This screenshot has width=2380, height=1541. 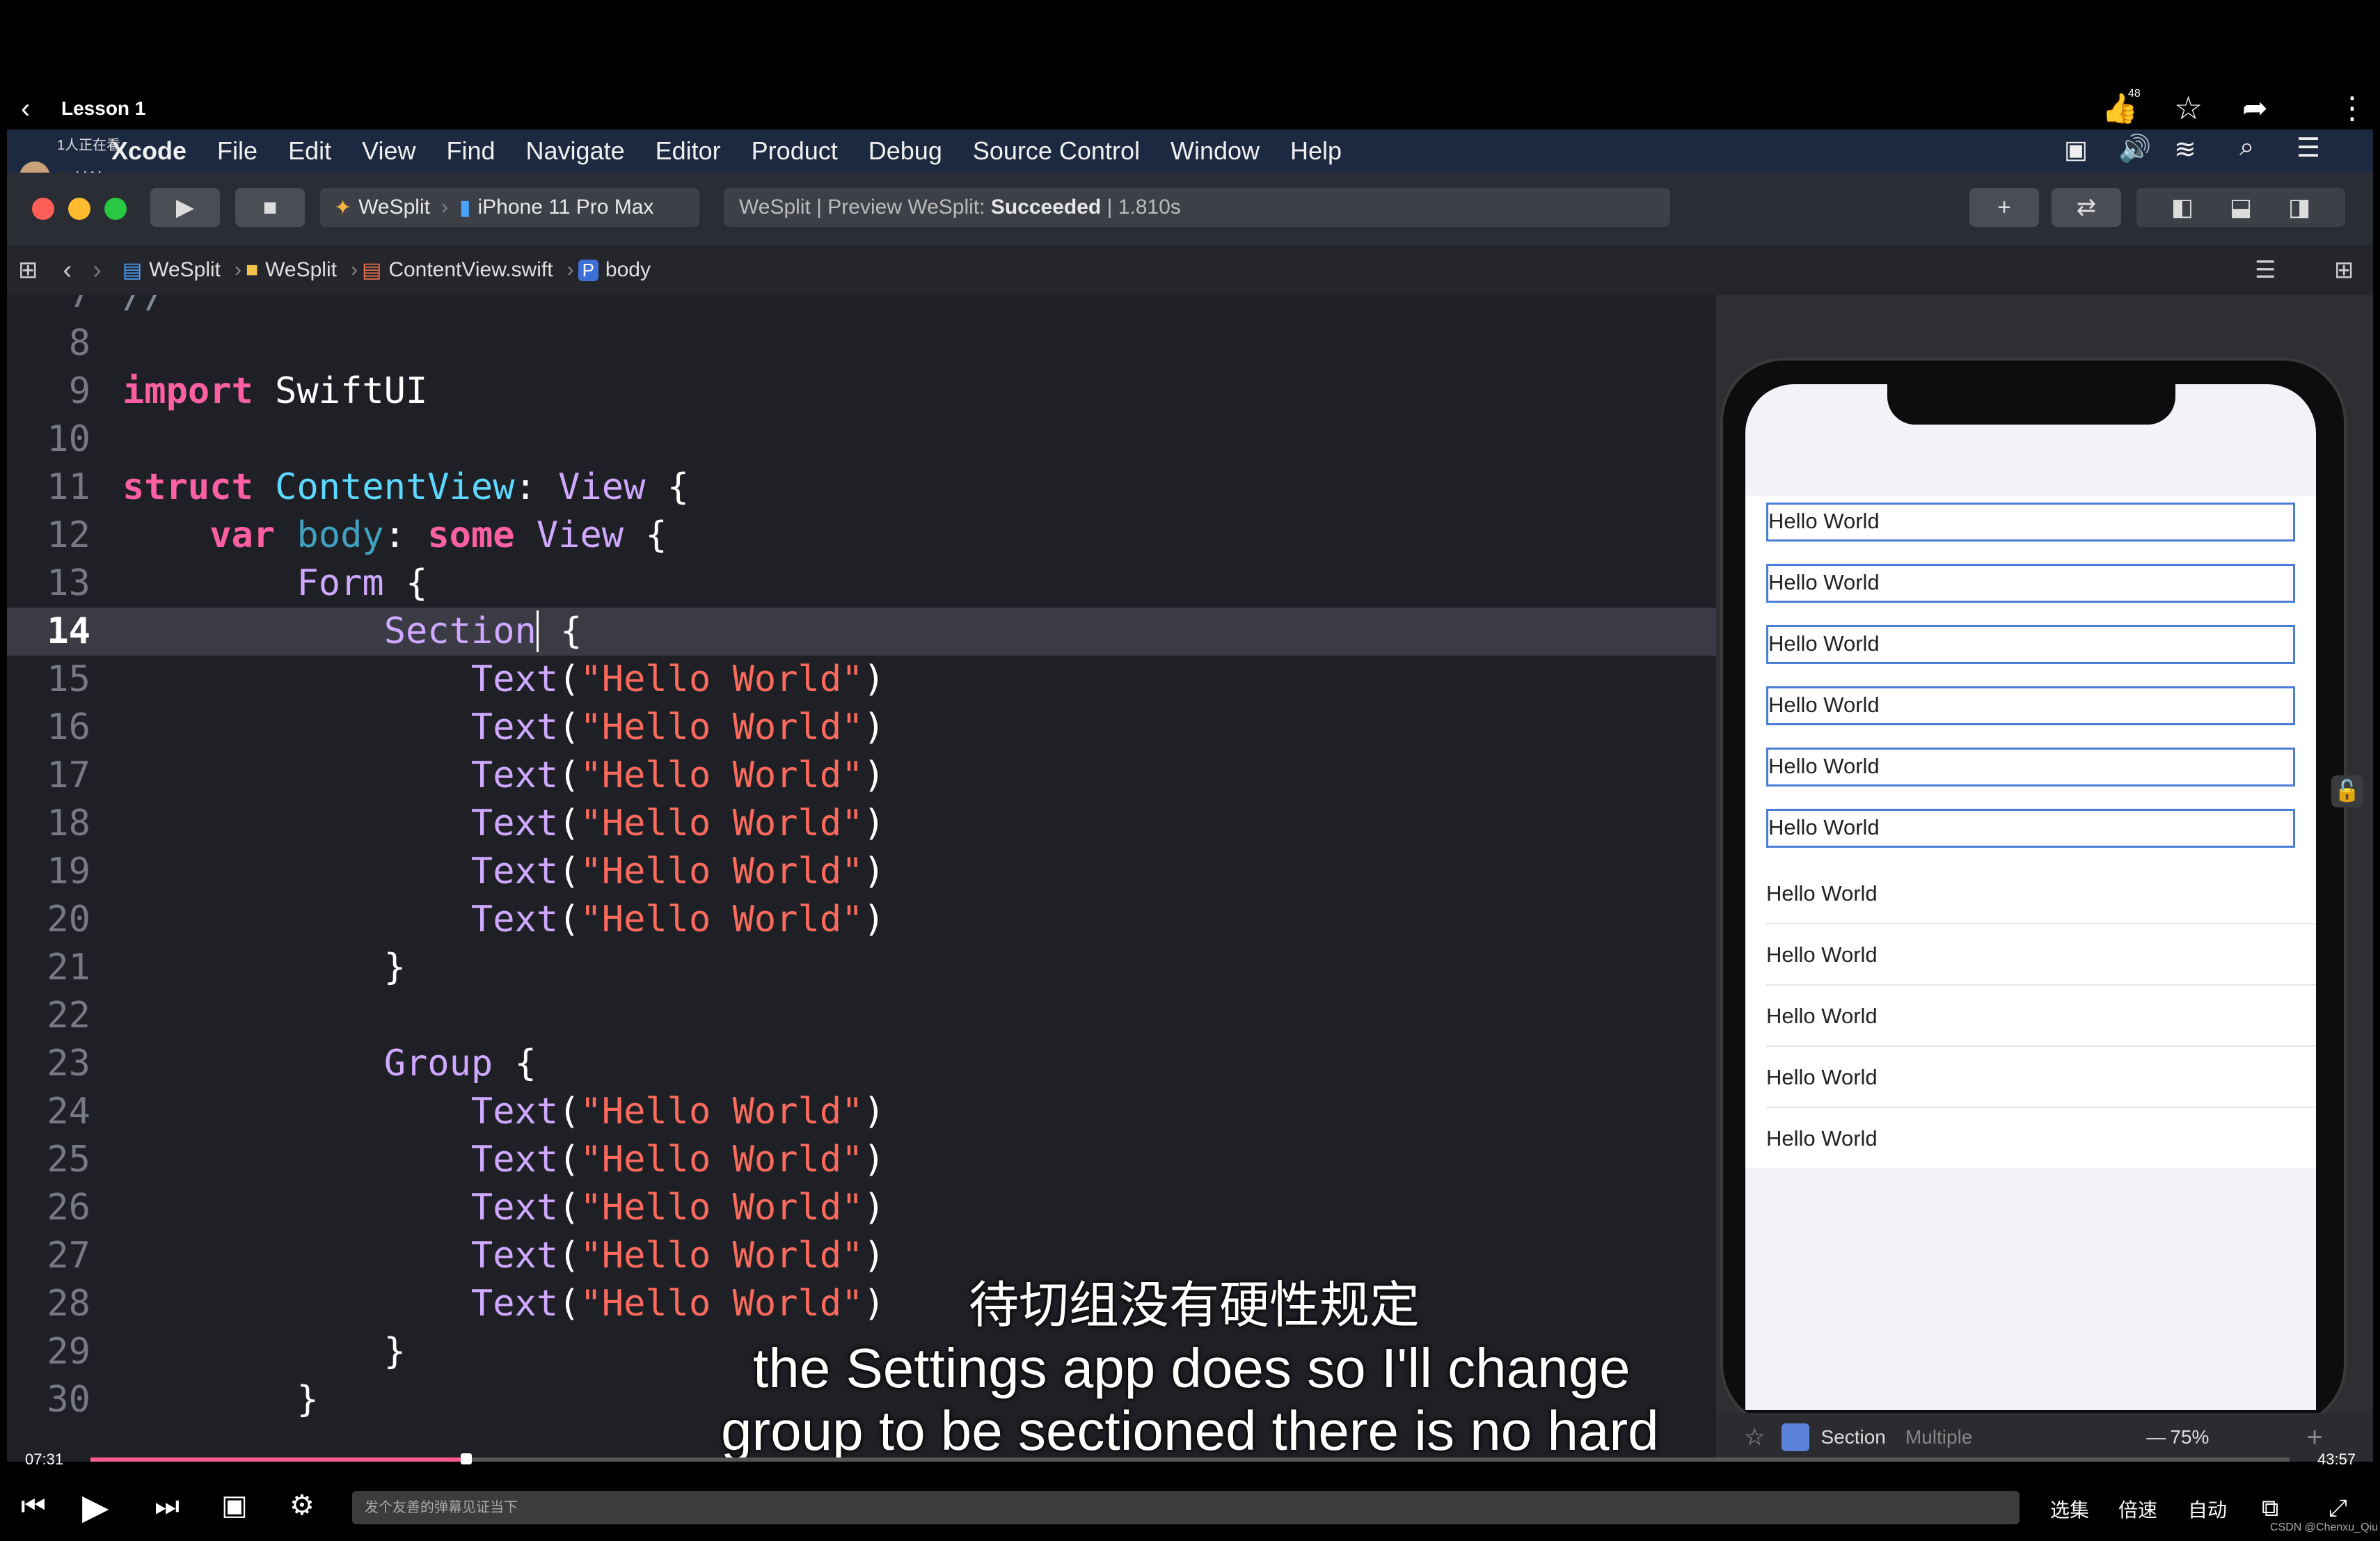 I want to click on menu-product: Product, so click(x=795, y=151).